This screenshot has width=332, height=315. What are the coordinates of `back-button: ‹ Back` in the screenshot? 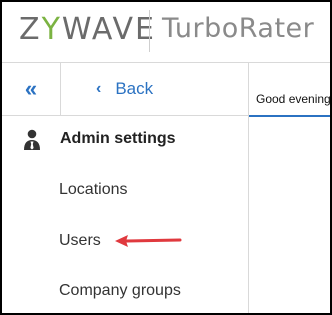 It's located at (124, 89).